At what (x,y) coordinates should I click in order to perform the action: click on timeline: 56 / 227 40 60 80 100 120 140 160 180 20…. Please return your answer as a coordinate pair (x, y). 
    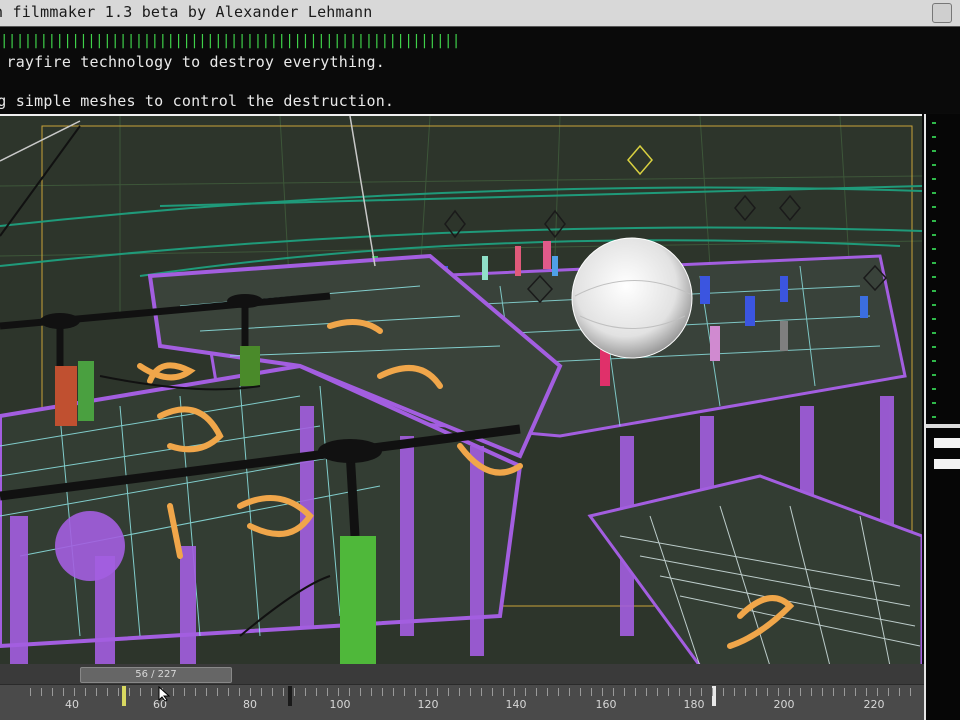
    Looking at the image, I should click on (462, 692).